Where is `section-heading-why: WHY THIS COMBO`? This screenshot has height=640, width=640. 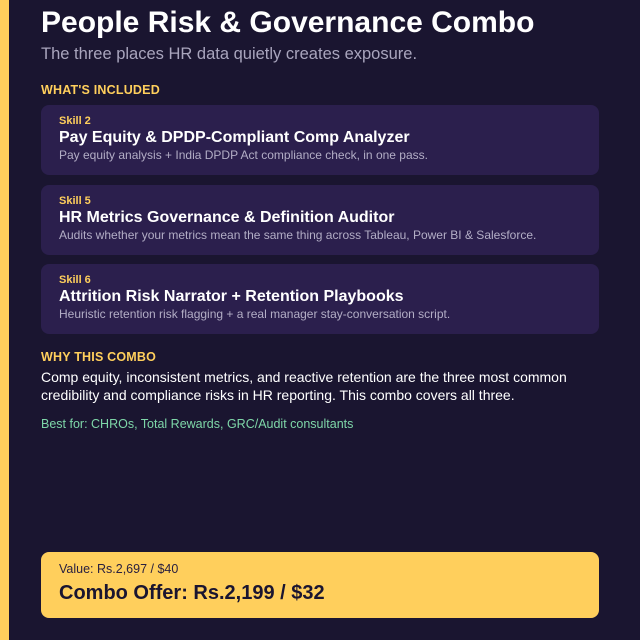
section-heading-why: WHY THIS COMBO is located at coordinates (99, 357).